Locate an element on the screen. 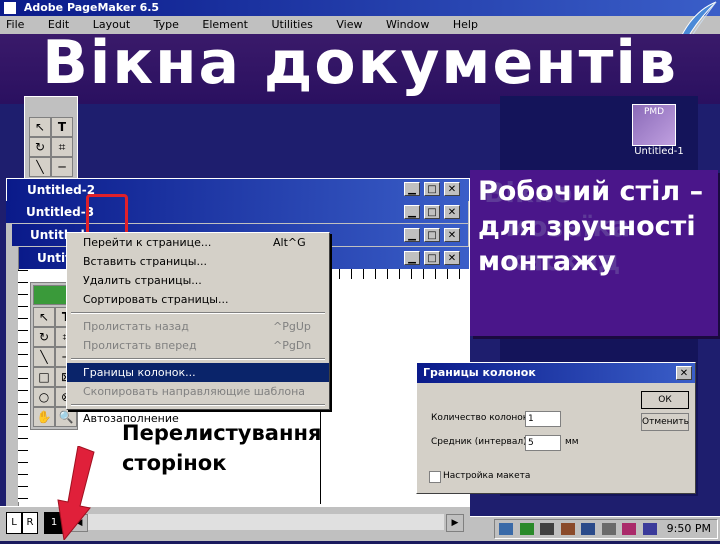 This screenshot has width=720, height=544. tray-printer-icon is located at coordinates (567, 529).